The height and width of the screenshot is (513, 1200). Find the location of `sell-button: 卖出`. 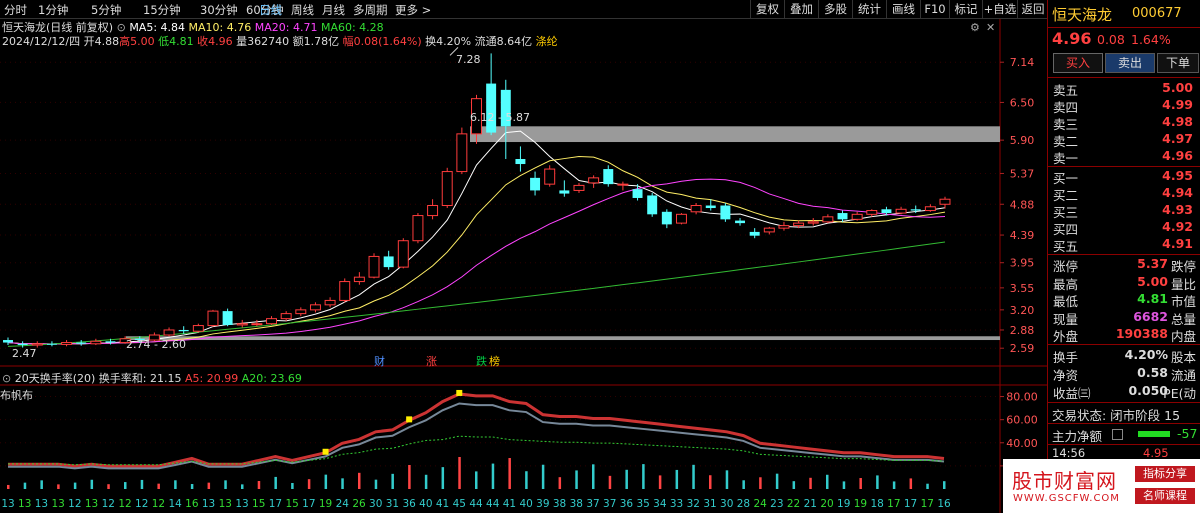

sell-button: 卖出 is located at coordinates (1130, 63).